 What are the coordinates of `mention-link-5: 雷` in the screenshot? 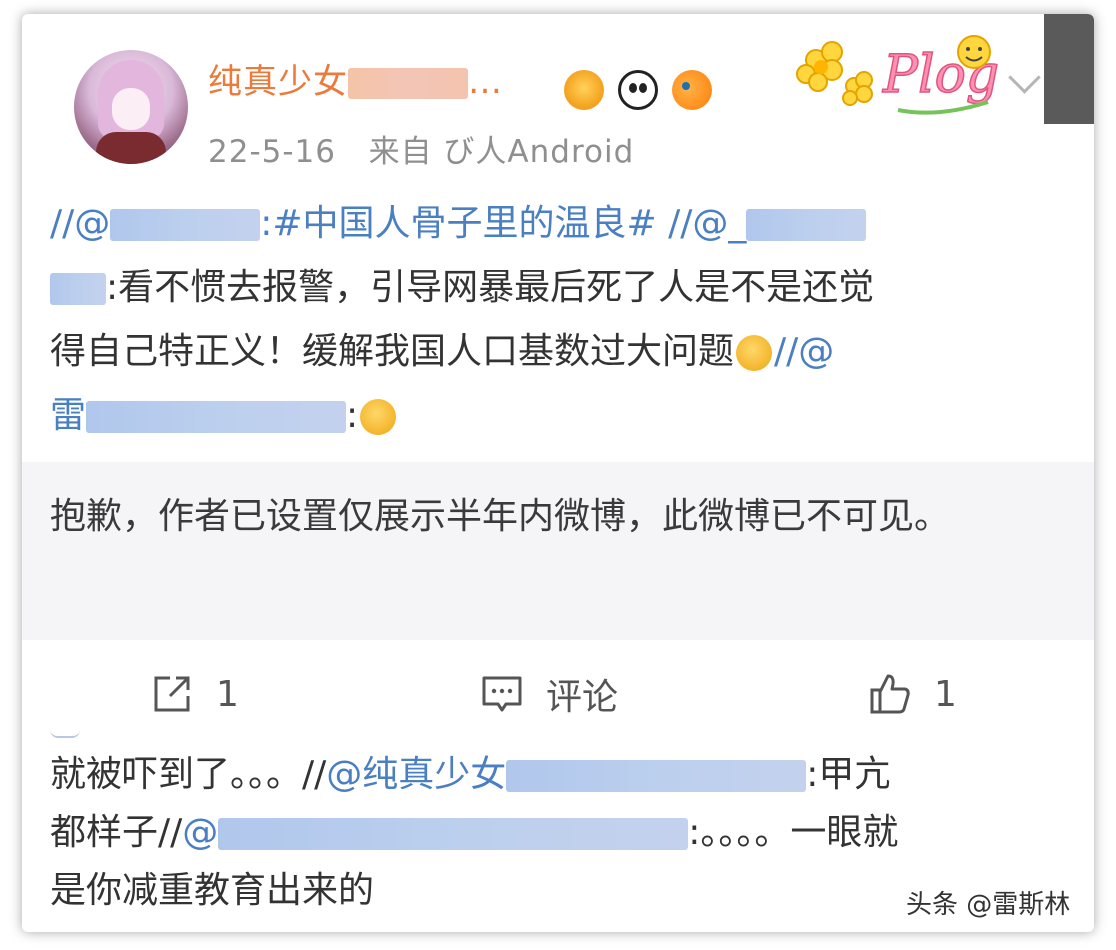 It's located at (198, 415).